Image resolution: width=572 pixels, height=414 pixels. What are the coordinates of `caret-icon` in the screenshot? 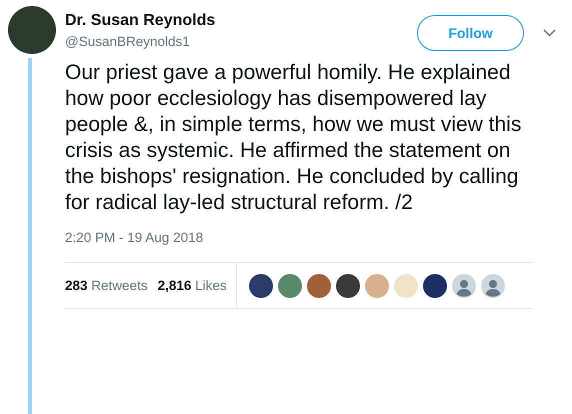 It's located at (549, 33).